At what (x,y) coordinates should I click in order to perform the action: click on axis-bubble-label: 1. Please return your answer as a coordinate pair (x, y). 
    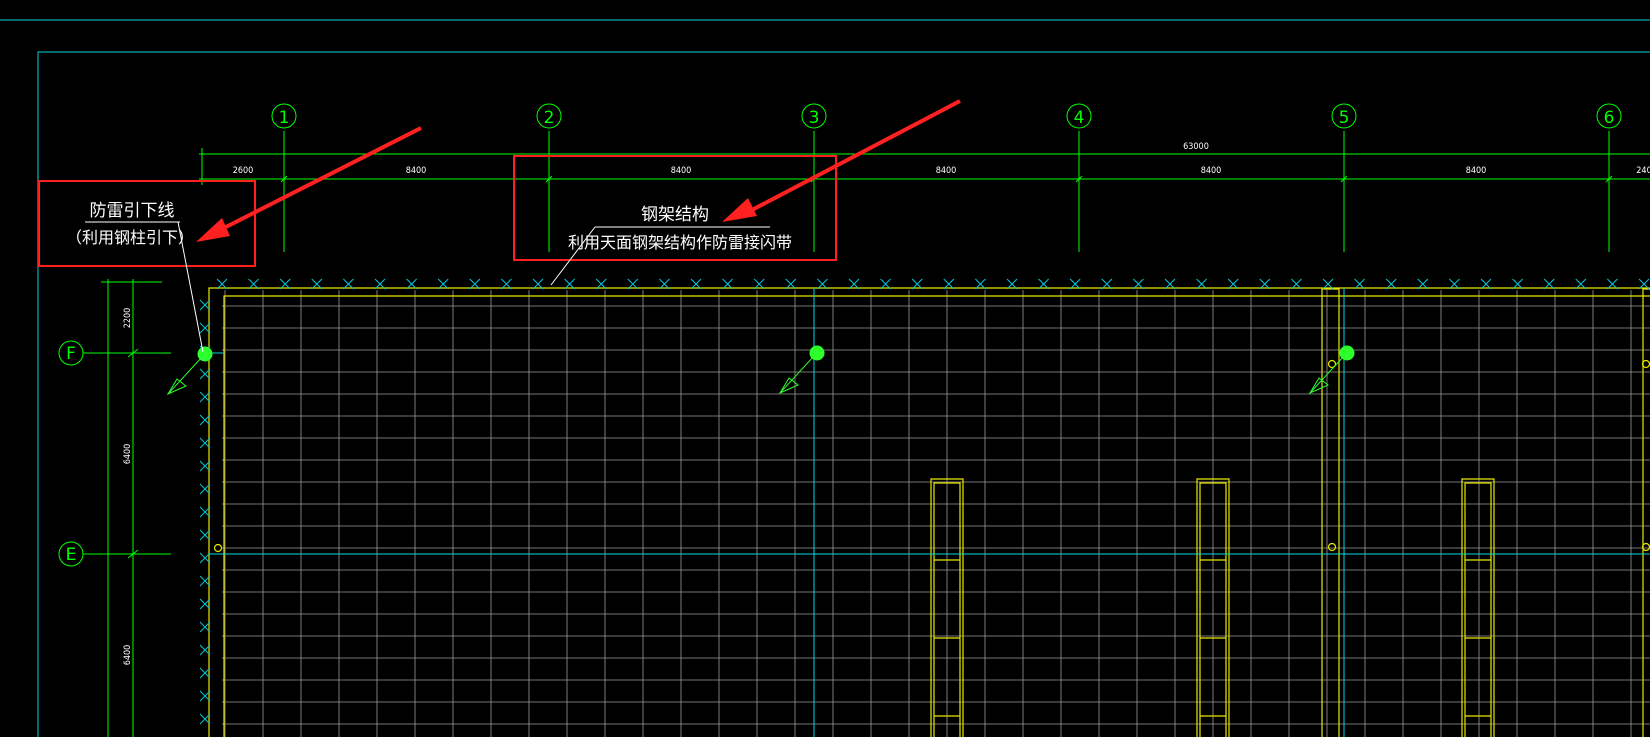
    Looking at the image, I should click on (284, 118).